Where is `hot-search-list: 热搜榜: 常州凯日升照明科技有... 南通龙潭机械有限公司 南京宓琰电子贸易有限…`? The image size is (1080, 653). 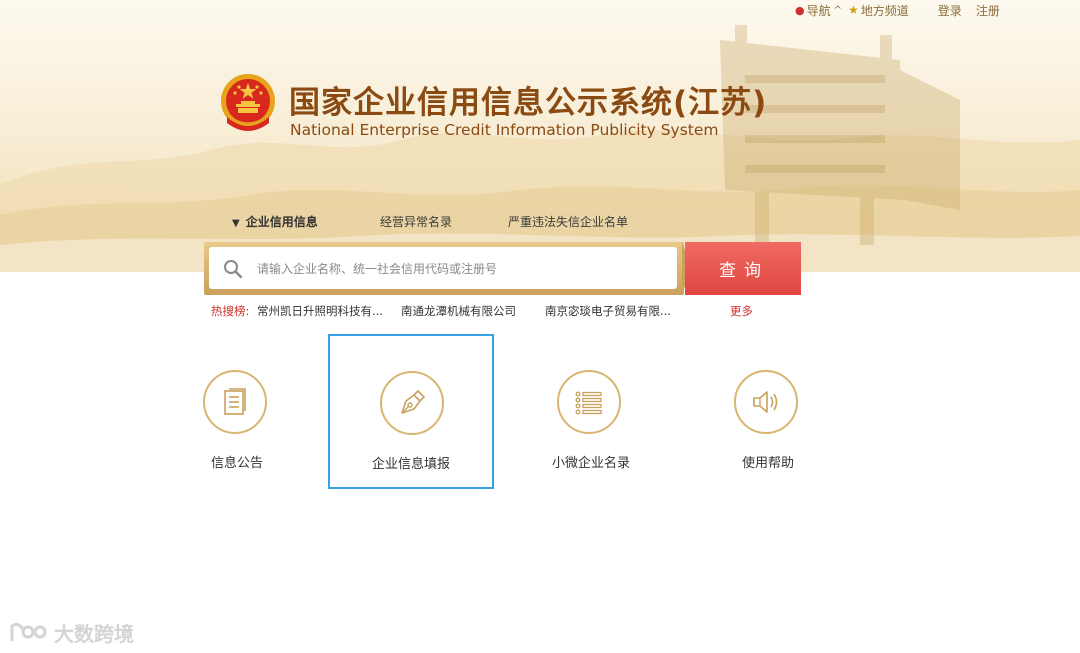 hot-search-list: 热搜榜: 常州凯日升照明科技有... 南通龙潭机械有限公司 南京宓琰电子贸易有限… is located at coordinates (491, 311).